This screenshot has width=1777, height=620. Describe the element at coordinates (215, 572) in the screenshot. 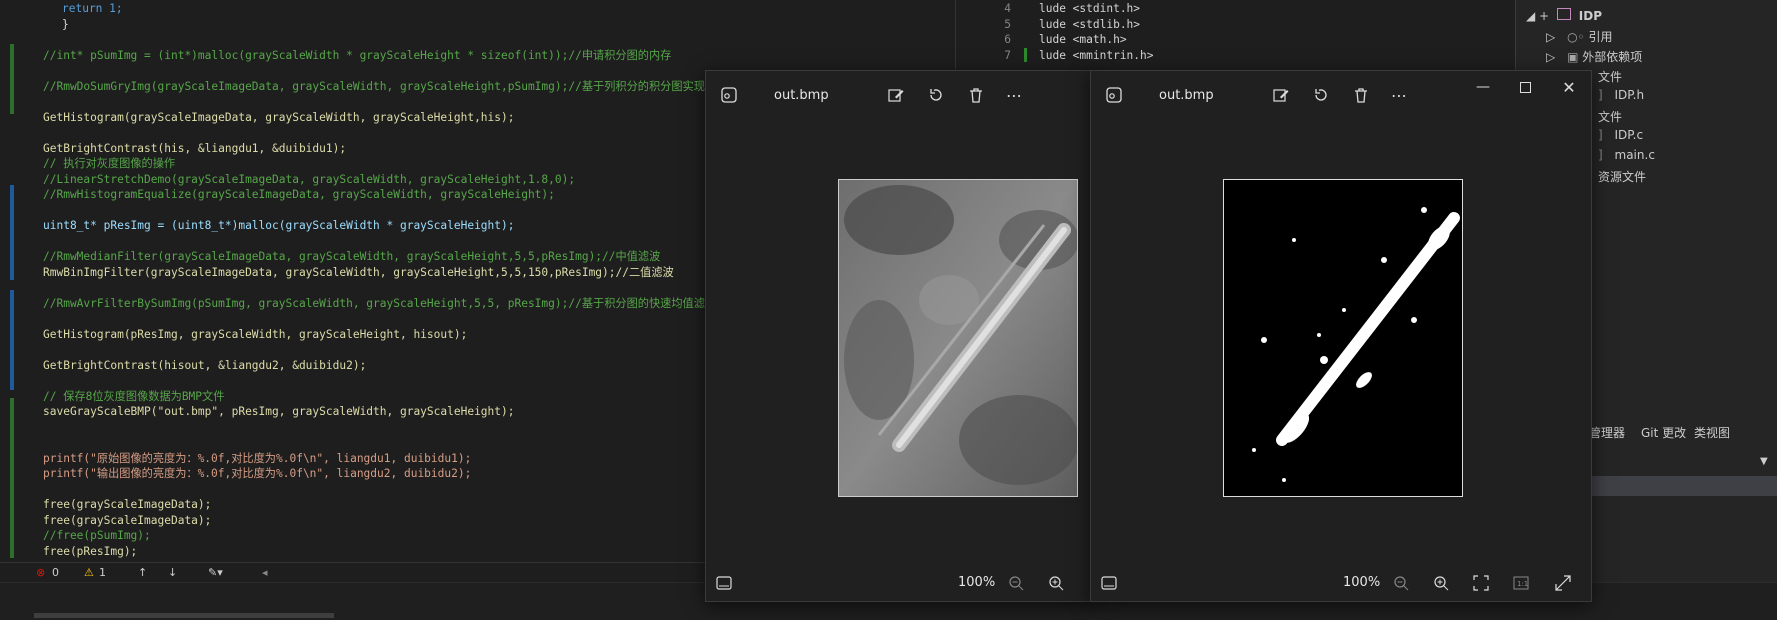

I see `brush-icon: ✎▾` at that location.